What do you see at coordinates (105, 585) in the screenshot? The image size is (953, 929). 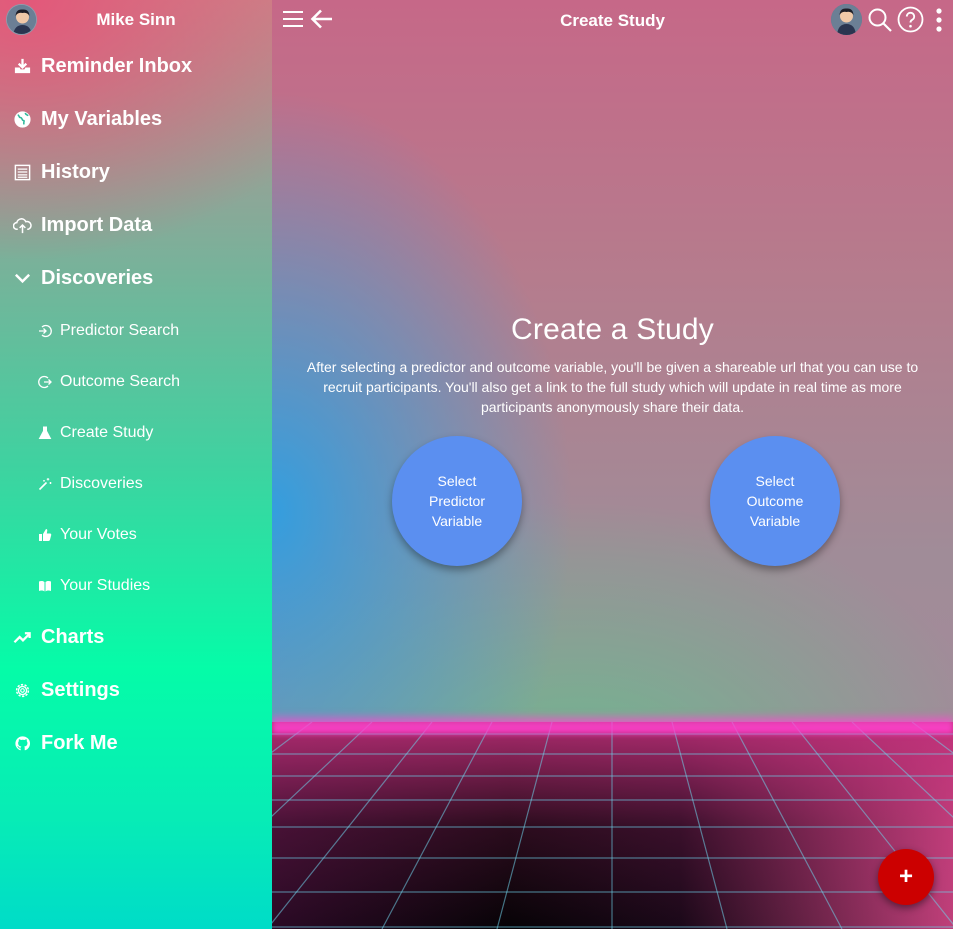 I see `sidebar-subitem-label: Your Studies` at bounding box center [105, 585].